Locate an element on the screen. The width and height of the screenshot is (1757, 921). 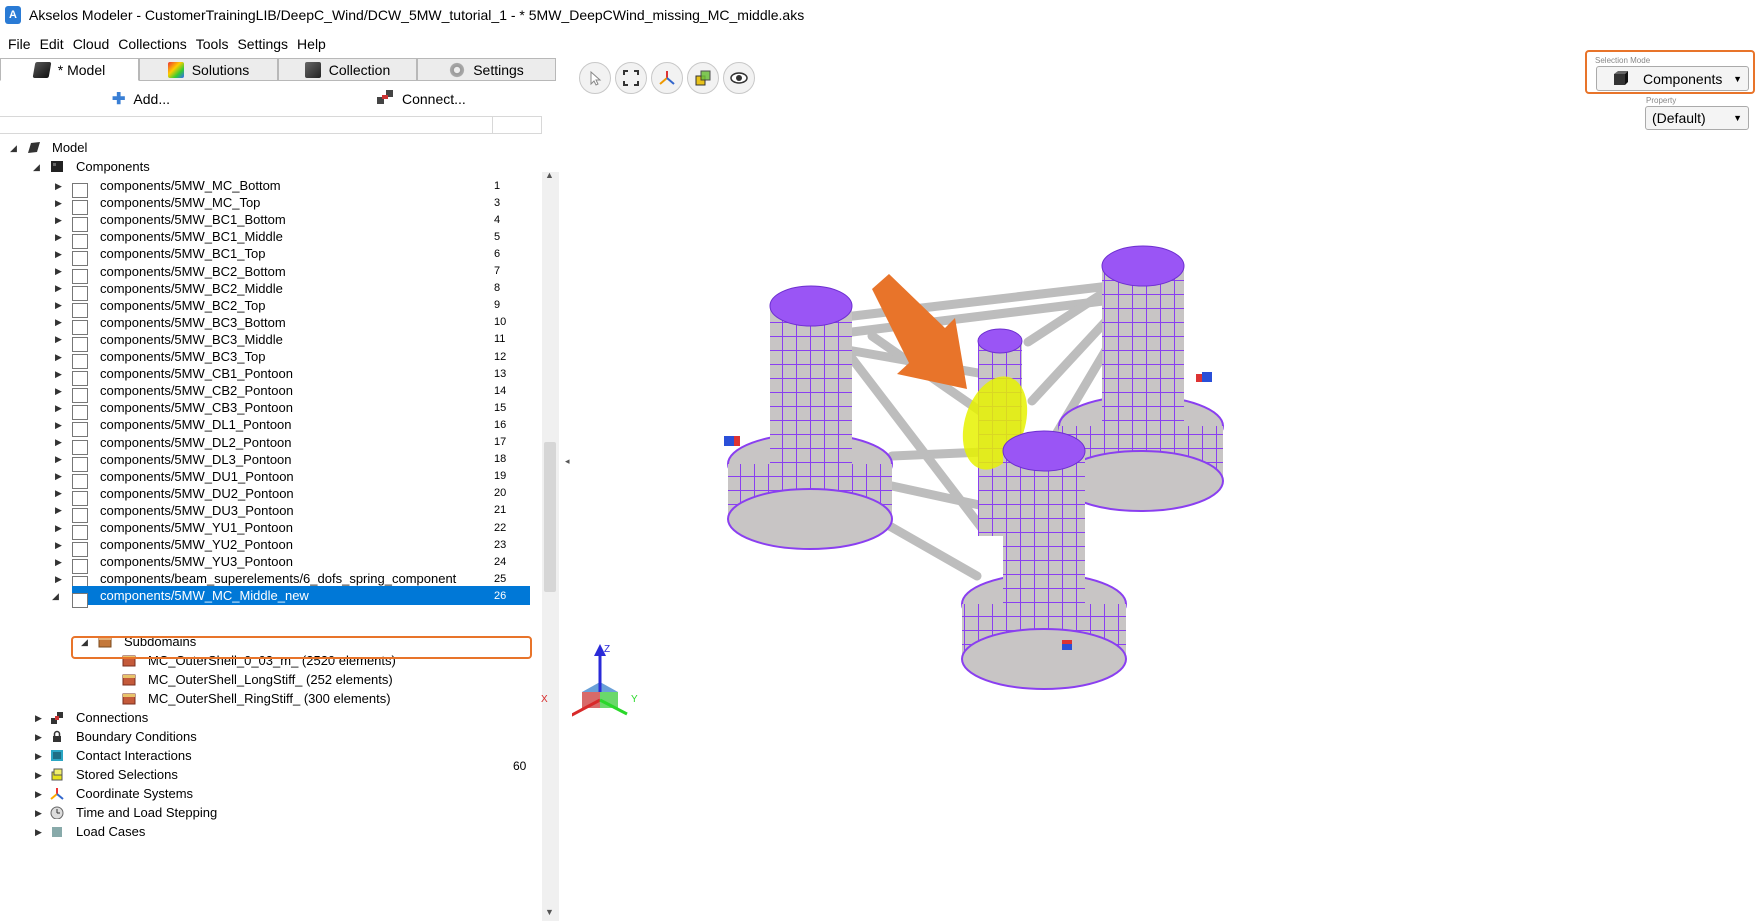
component-id: 19 is located at coordinates (500, 476).